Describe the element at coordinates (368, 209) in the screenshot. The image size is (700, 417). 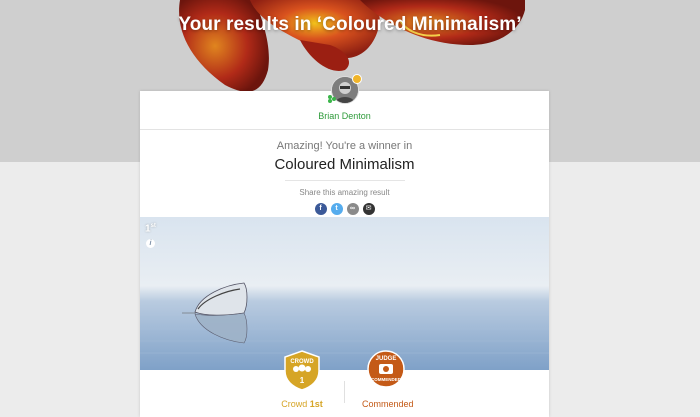
I see `email-icon: ✉` at that location.